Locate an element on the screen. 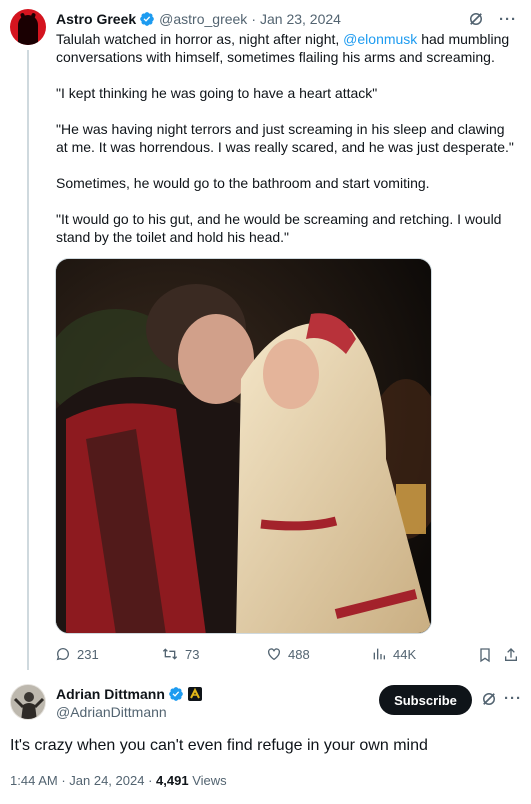 The image size is (531, 804). author-name: Astro Greek is located at coordinates (96, 19).